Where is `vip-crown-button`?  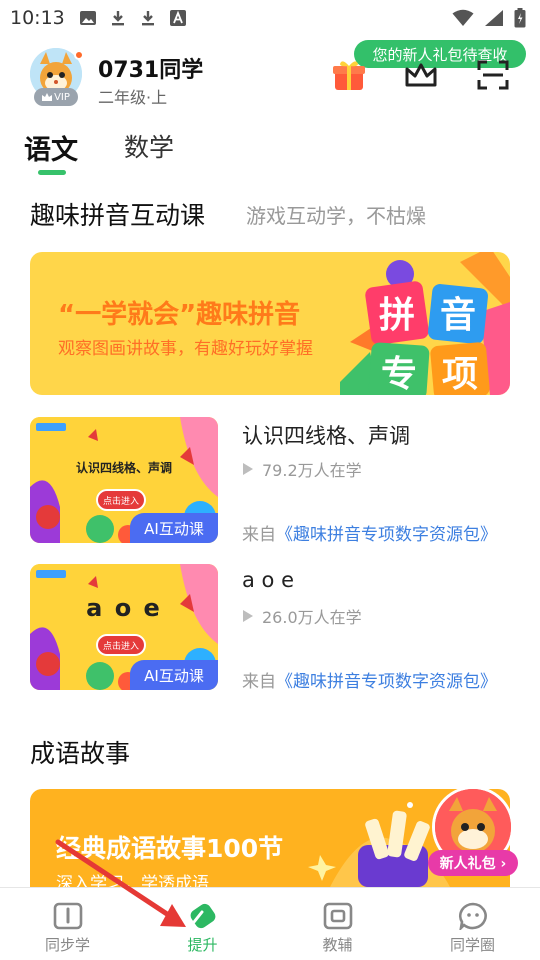
vip-crown-button is located at coordinates (421, 75).